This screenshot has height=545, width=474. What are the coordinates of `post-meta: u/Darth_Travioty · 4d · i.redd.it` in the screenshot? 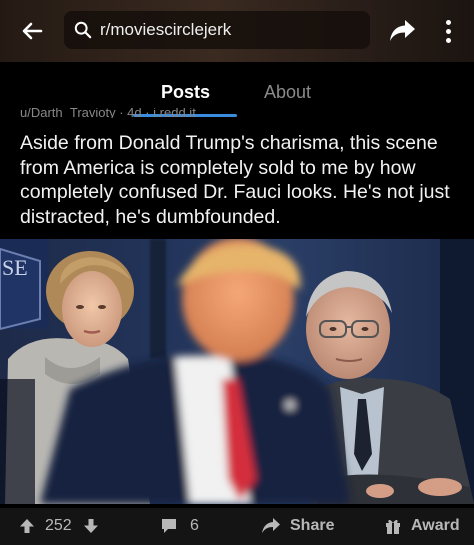 It's located at (108, 113).